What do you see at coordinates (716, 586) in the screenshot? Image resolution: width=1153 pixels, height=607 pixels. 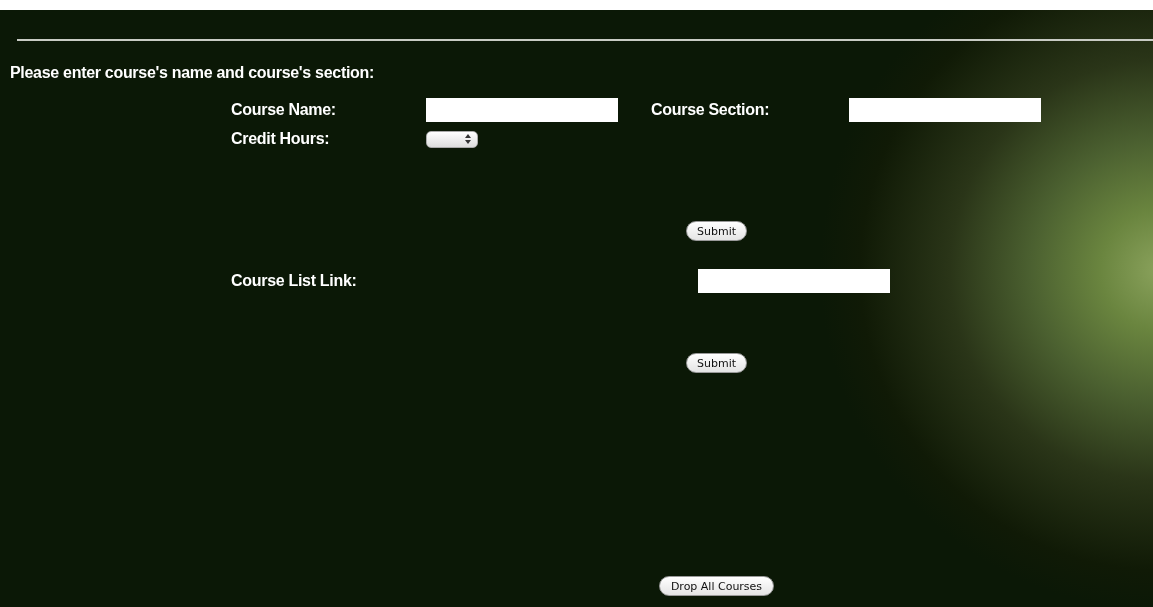 I see `drop-all-button: Drop All Courses` at bounding box center [716, 586].